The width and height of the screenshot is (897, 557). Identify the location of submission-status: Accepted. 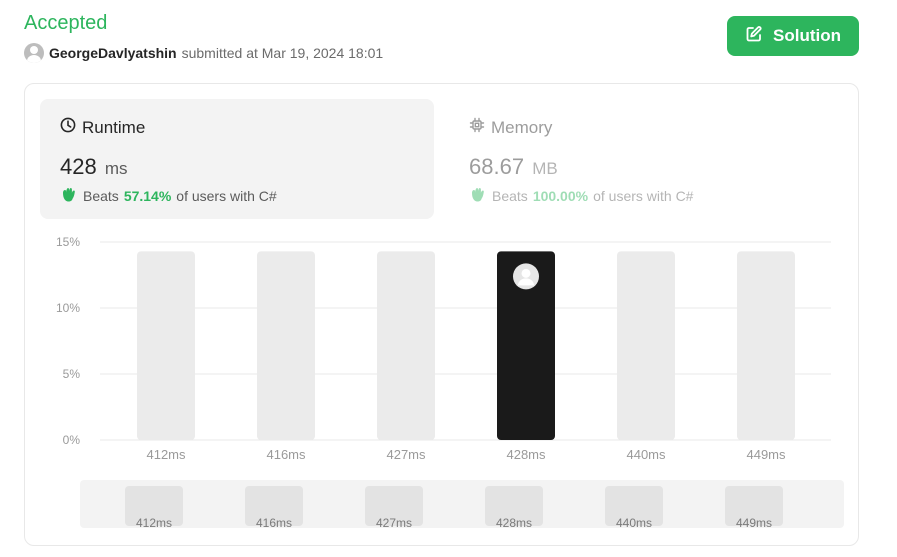
(66, 23).